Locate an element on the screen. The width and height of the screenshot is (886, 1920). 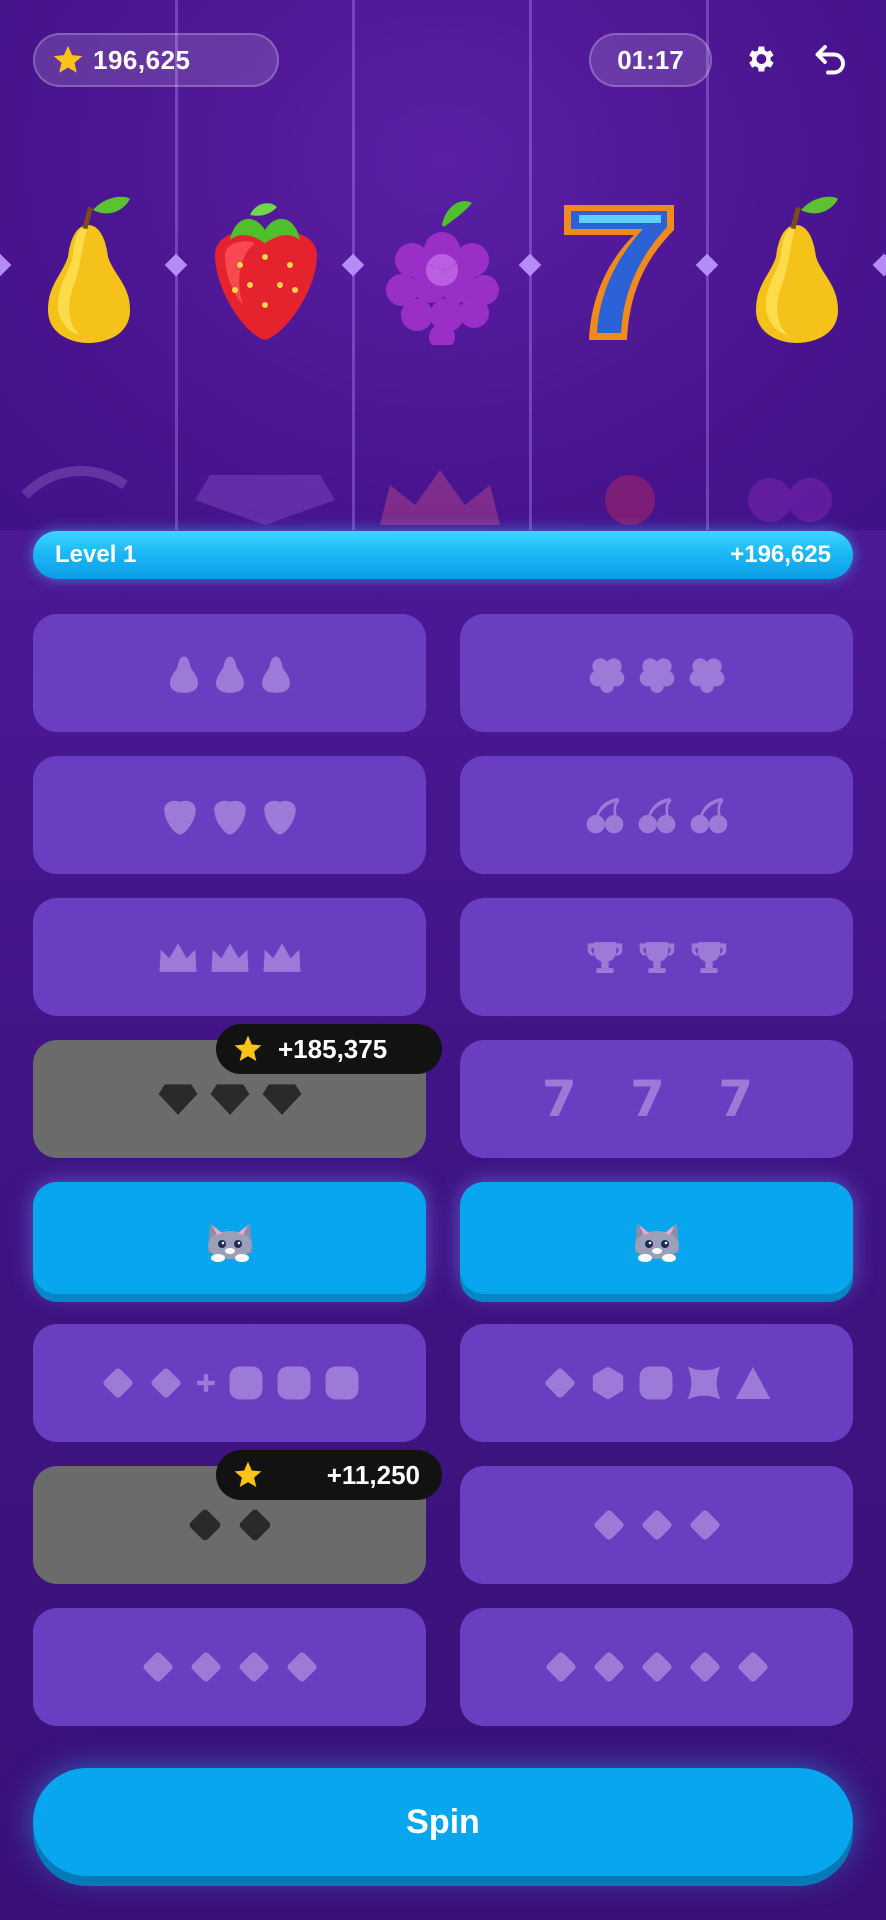
spin-button: Spin is located at coordinates (443, 1822).